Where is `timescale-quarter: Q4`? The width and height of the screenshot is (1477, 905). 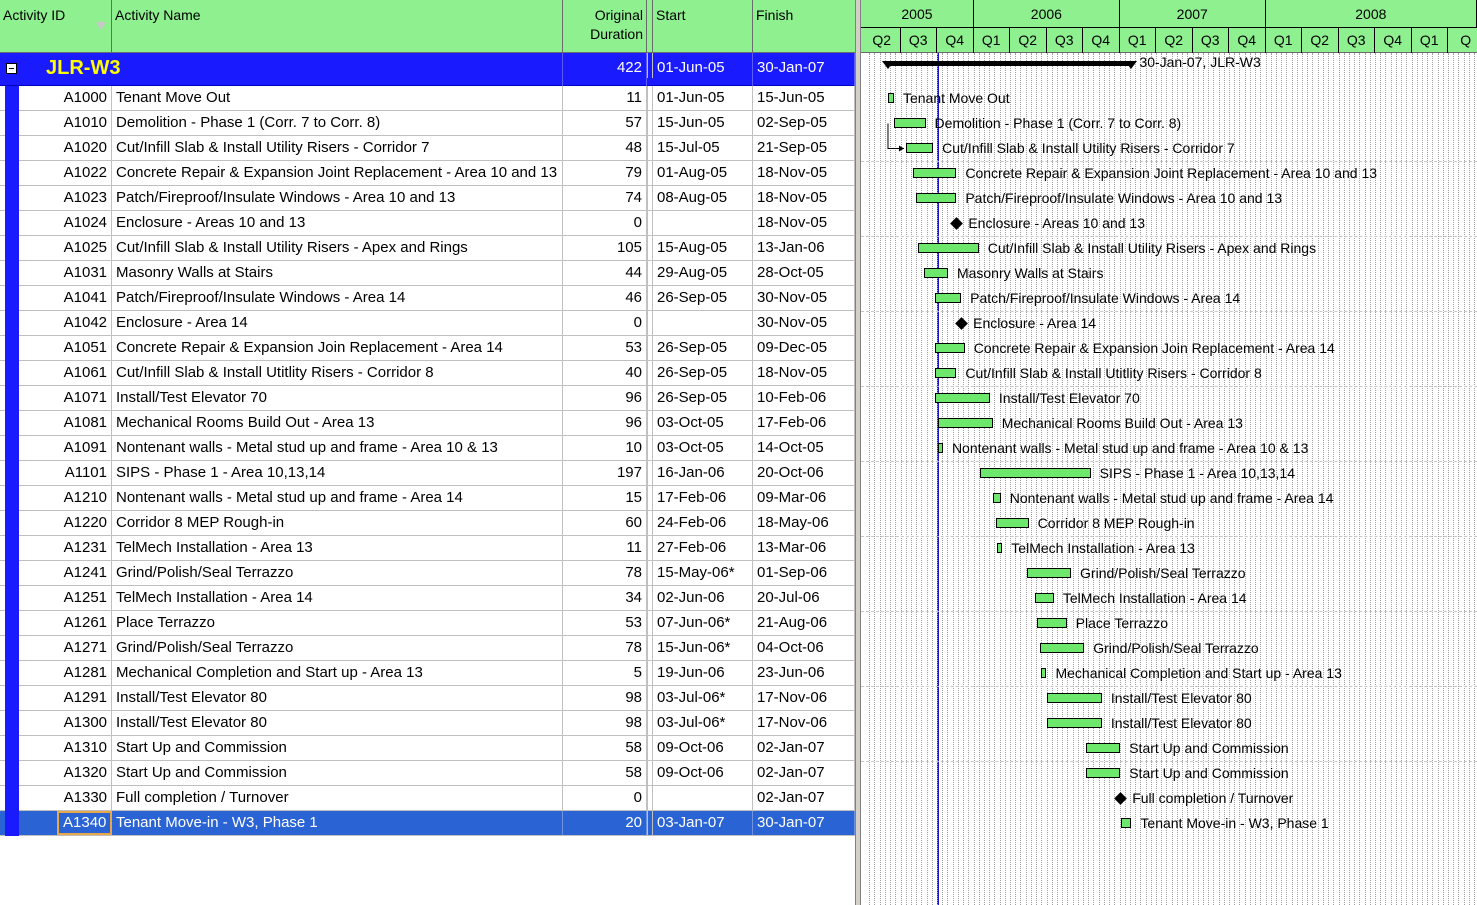
timescale-quarter: Q4 is located at coordinates (1247, 40).